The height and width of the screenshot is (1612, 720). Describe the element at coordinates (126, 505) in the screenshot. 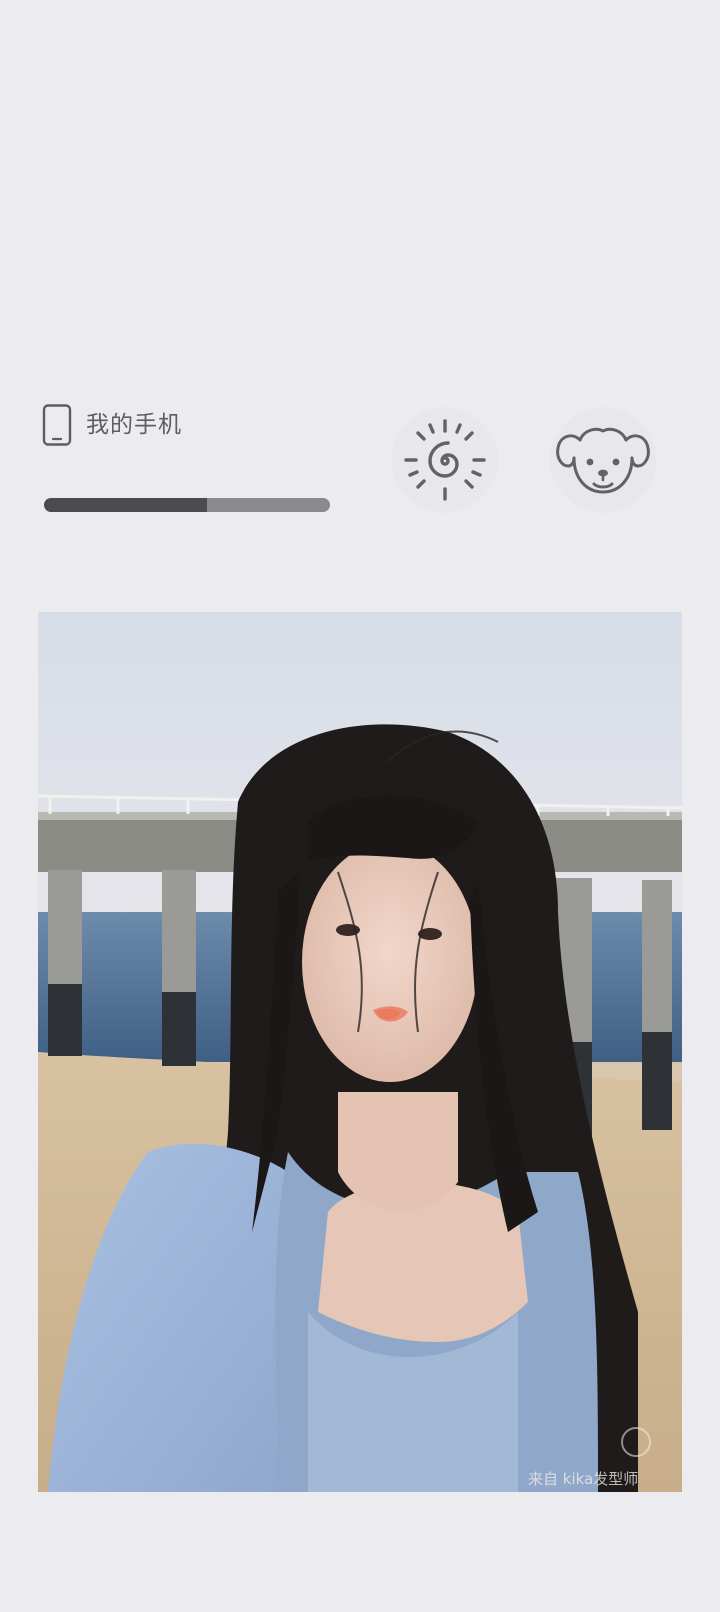

I see `battery-bar-fill` at that location.